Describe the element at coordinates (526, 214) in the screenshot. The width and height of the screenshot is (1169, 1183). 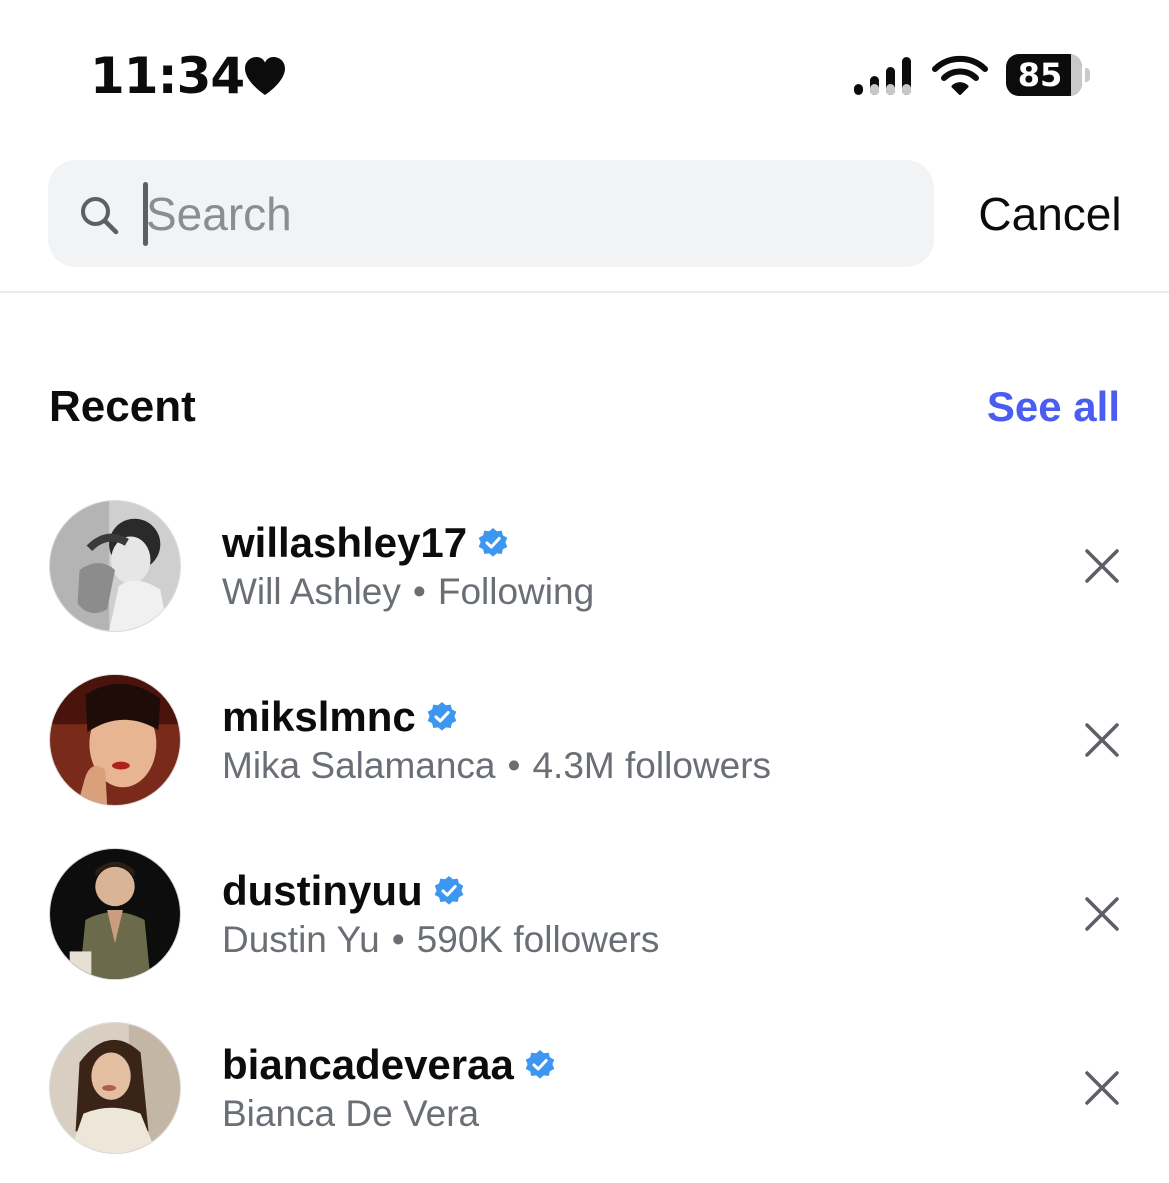
I see `search-input` at that location.